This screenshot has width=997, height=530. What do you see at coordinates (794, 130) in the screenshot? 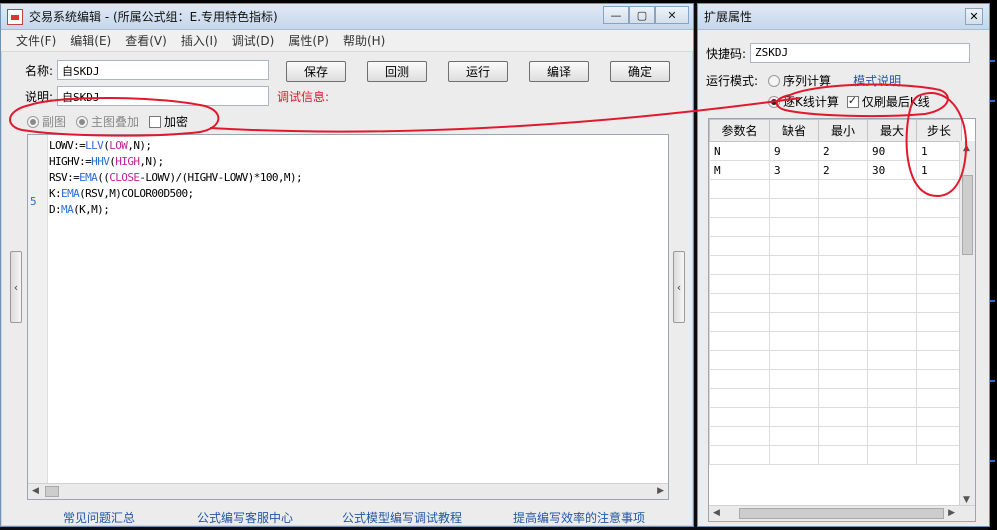
I see `col-header: 缺省` at bounding box center [794, 130].